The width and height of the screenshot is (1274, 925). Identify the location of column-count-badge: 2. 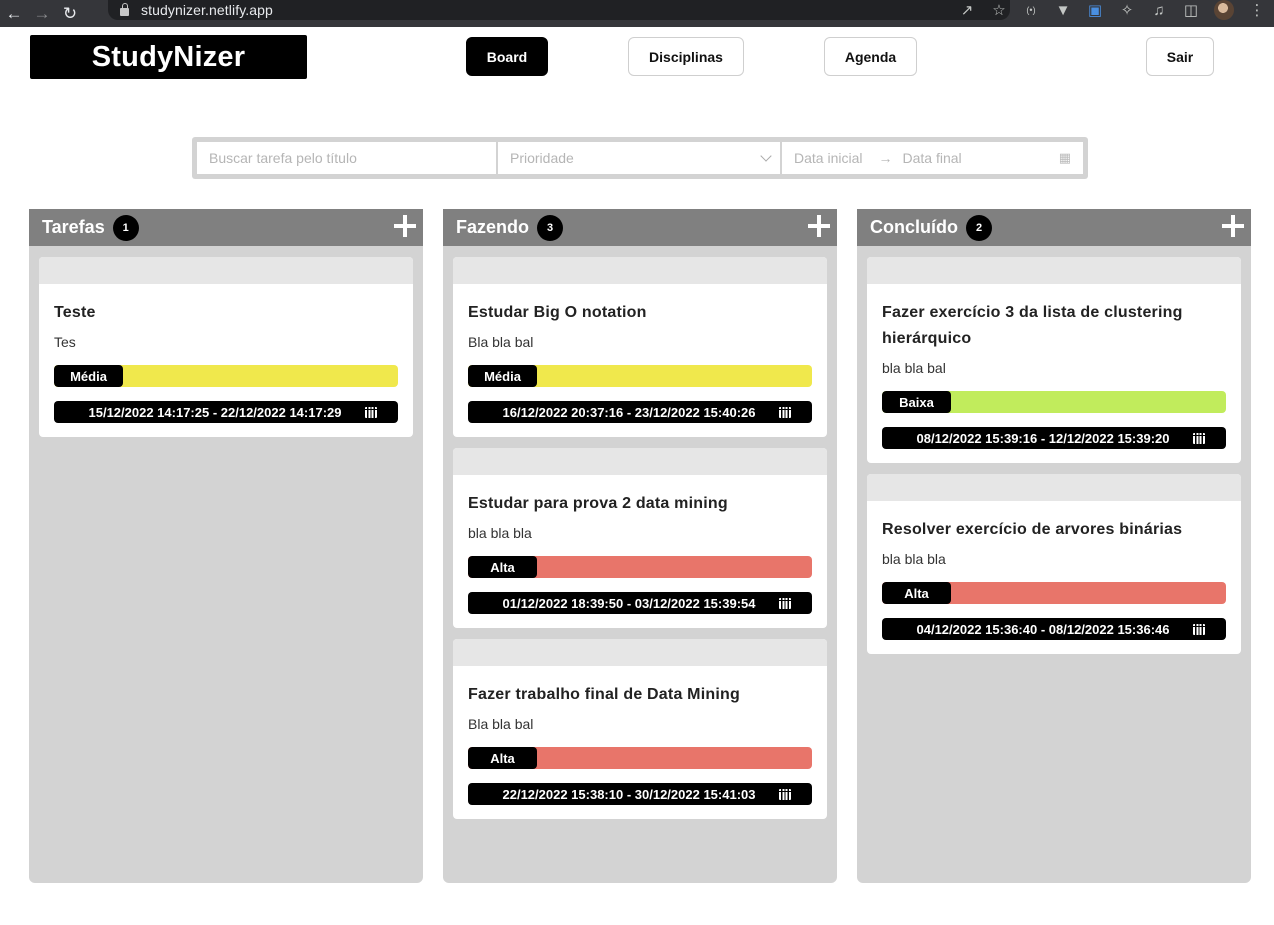
(979, 227).